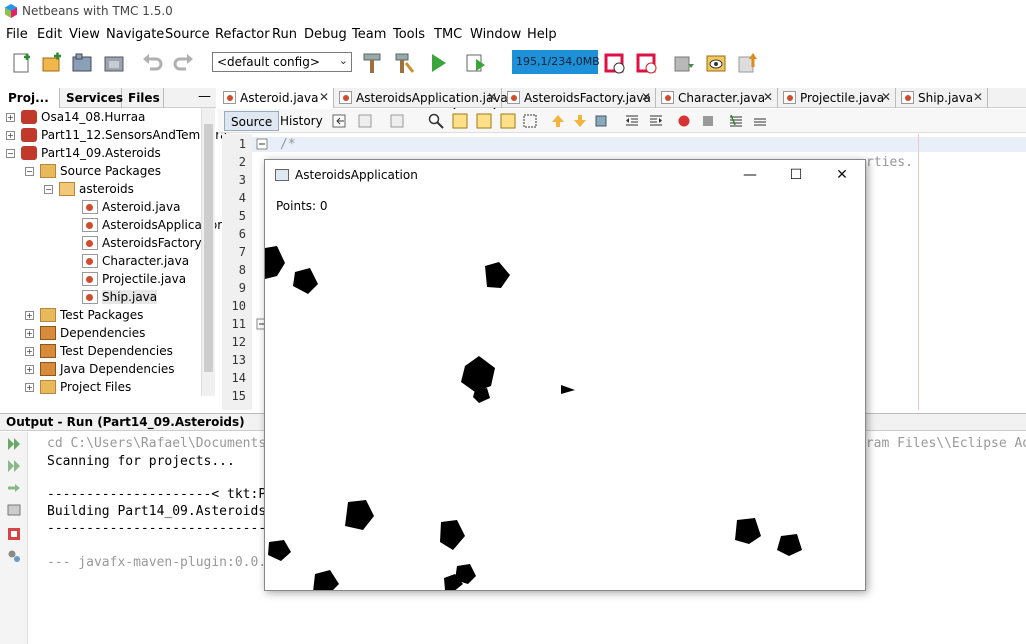 The width and height of the screenshot is (1026, 644). What do you see at coordinates (131, 207) in the screenshot?
I see `tree-item-asteroid-java: Asteroid.java` at bounding box center [131, 207].